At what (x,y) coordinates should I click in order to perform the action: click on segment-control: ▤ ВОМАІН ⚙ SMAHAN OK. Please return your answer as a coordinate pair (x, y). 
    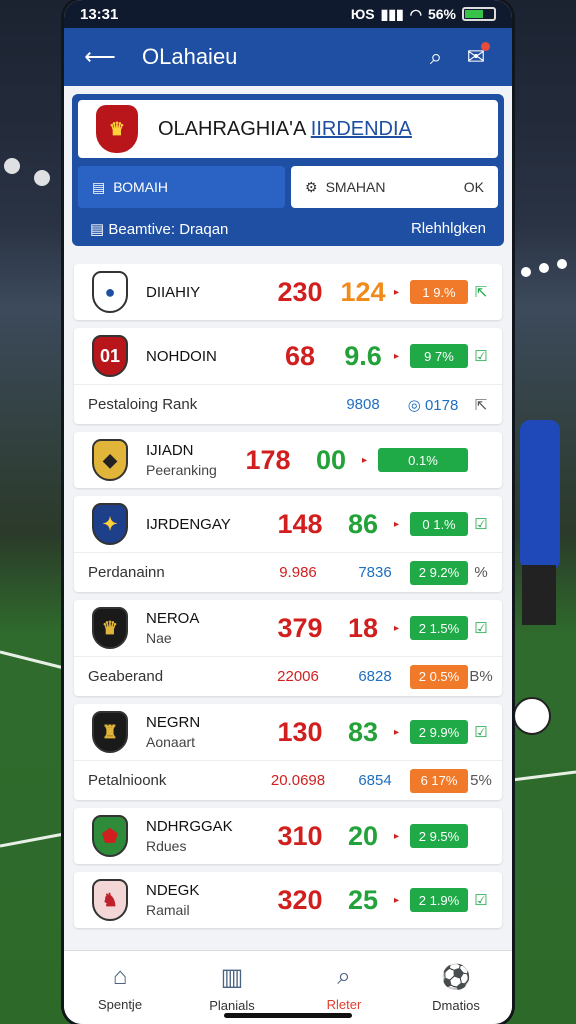
    Looking at the image, I should click on (288, 187).